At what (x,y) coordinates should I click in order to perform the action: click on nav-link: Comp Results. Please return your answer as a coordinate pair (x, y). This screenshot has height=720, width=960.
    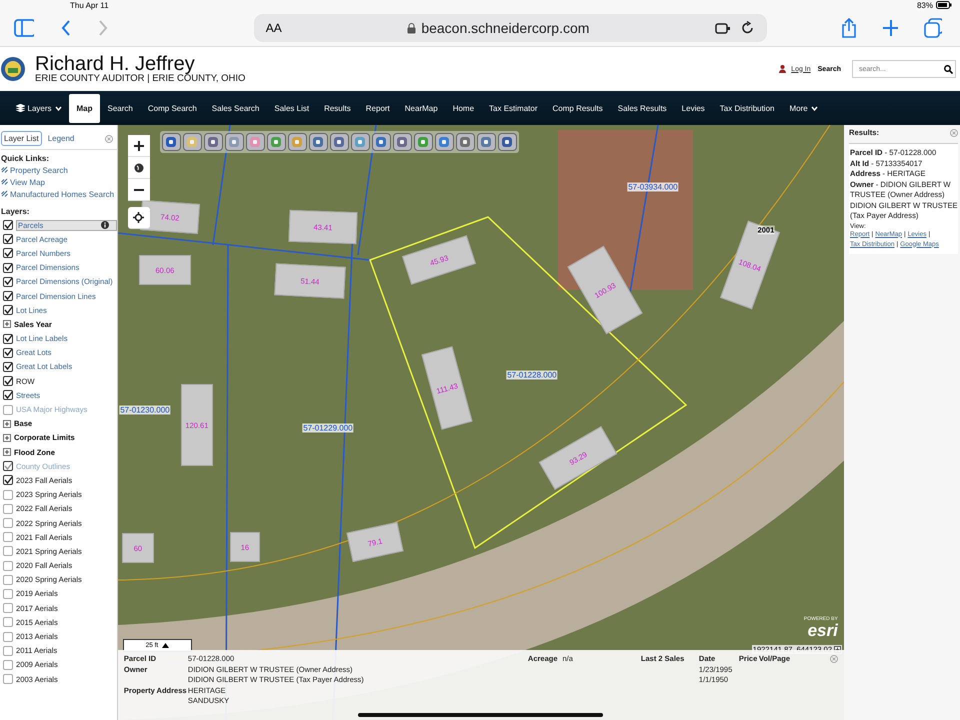
    Looking at the image, I should click on (577, 108).